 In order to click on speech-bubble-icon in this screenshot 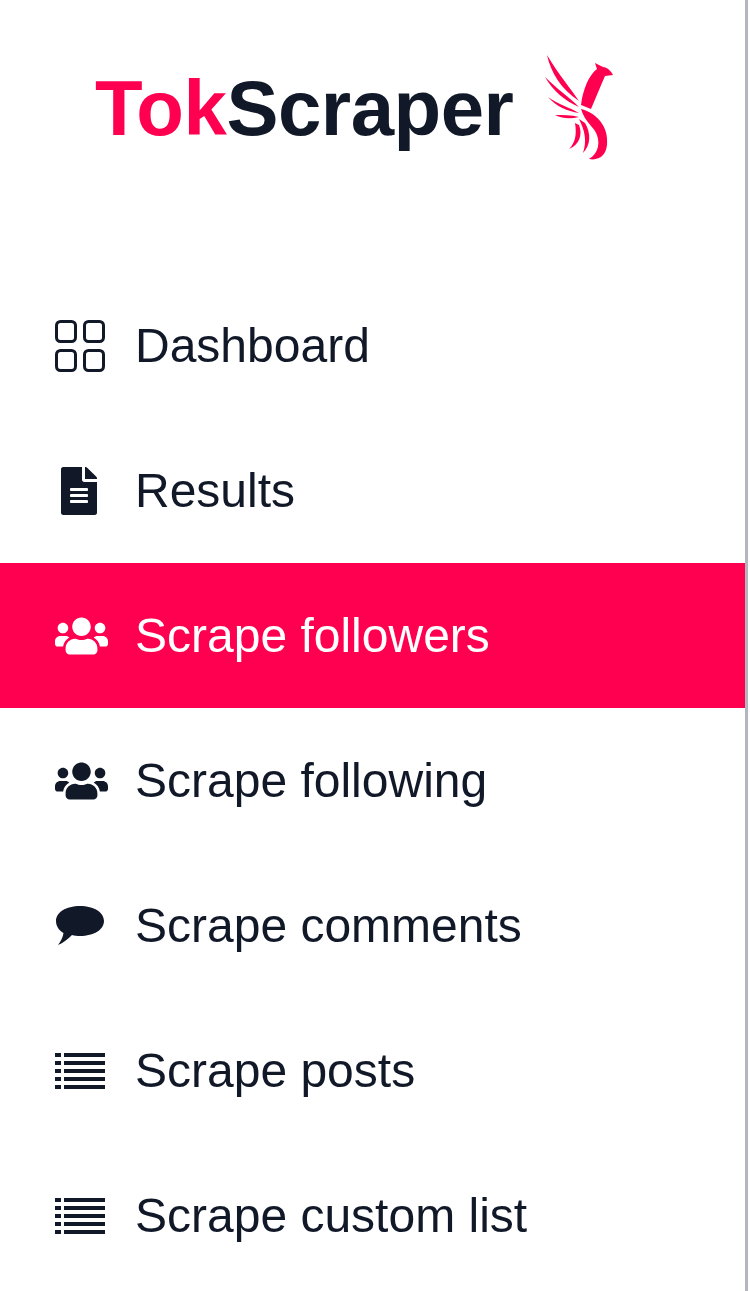, I will do `click(80, 925)`.